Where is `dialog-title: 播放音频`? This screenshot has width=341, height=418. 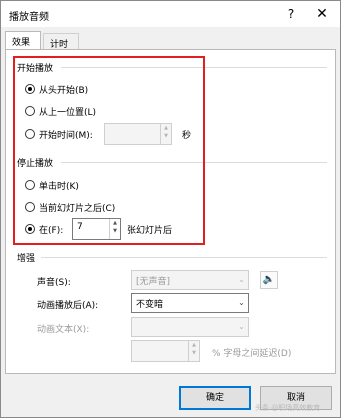 dialog-title: 播放音频 is located at coordinates (29, 17).